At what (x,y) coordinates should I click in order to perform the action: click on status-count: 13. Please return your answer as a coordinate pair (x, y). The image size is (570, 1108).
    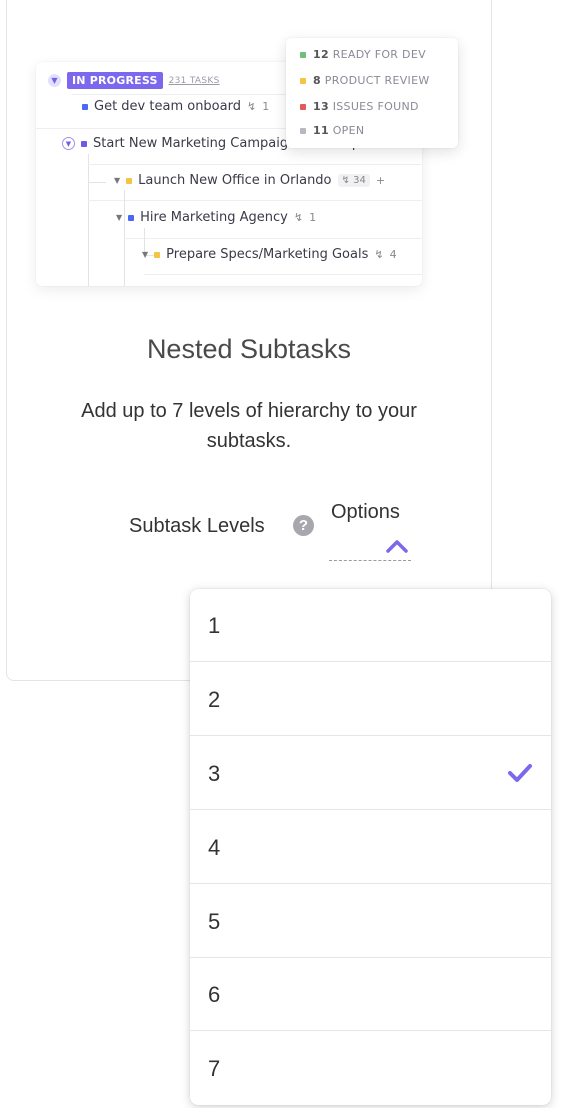
    Looking at the image, I should click on (321, 106).